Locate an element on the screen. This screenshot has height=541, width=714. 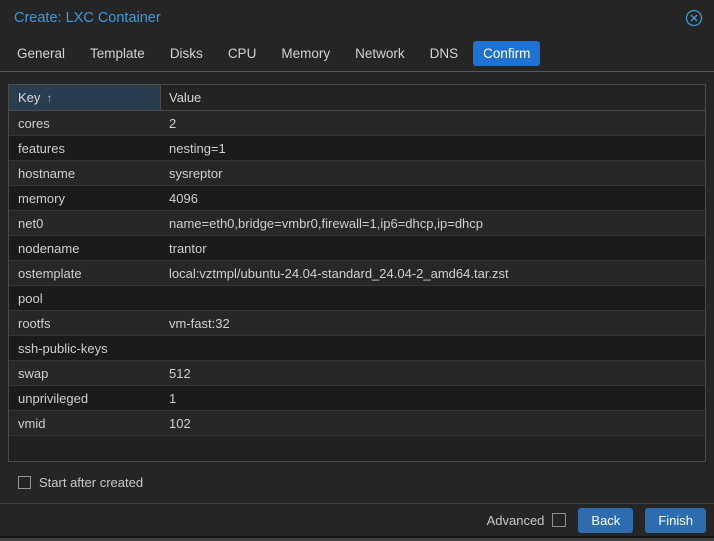
tab-confirm: Confirm is located at coordinates (507, 53).